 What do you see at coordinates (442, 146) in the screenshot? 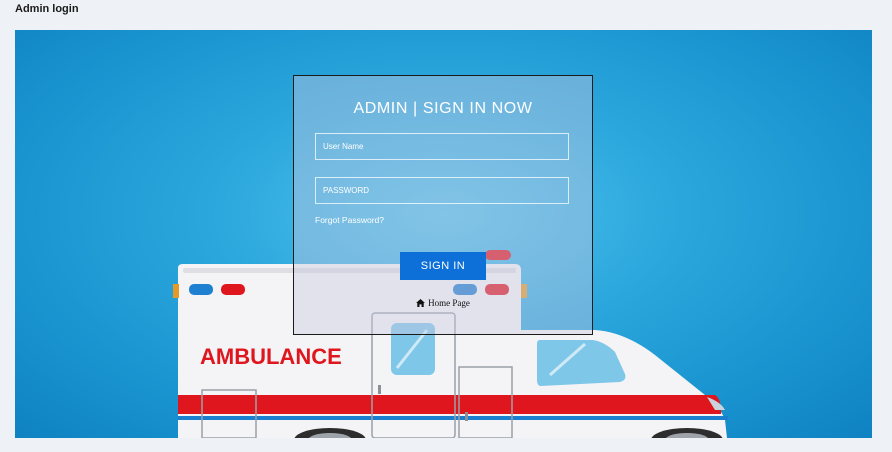
I see `username-input` at bounding box center [442, 146].